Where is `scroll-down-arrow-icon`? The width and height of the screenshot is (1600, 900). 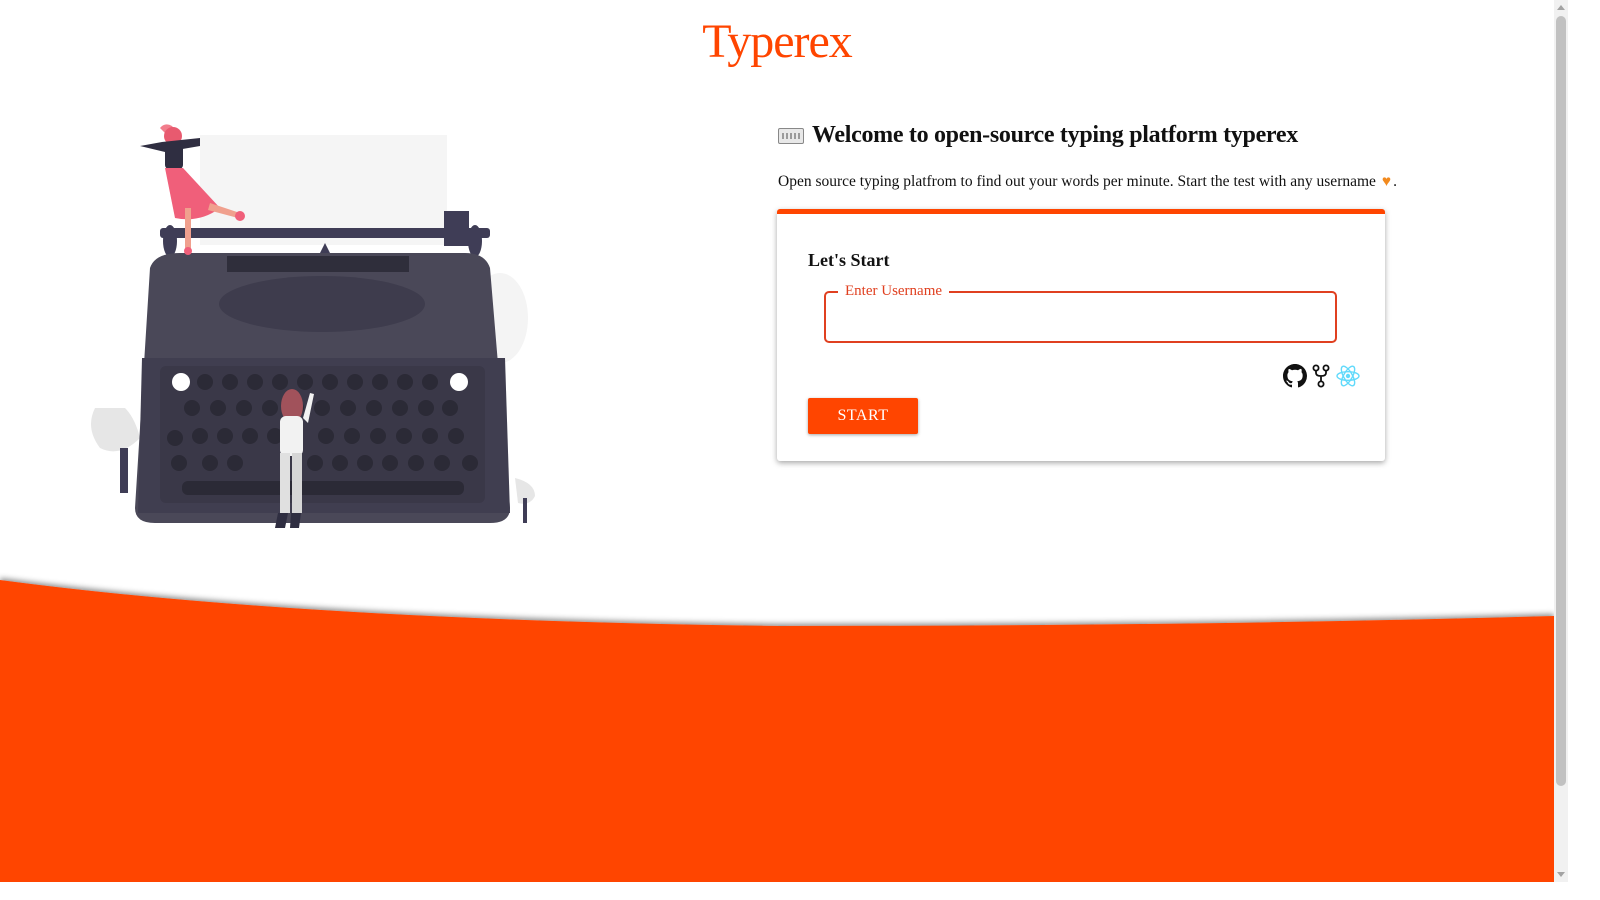 scroll-down-arrow-icon is located at coordinates (1561, 874).